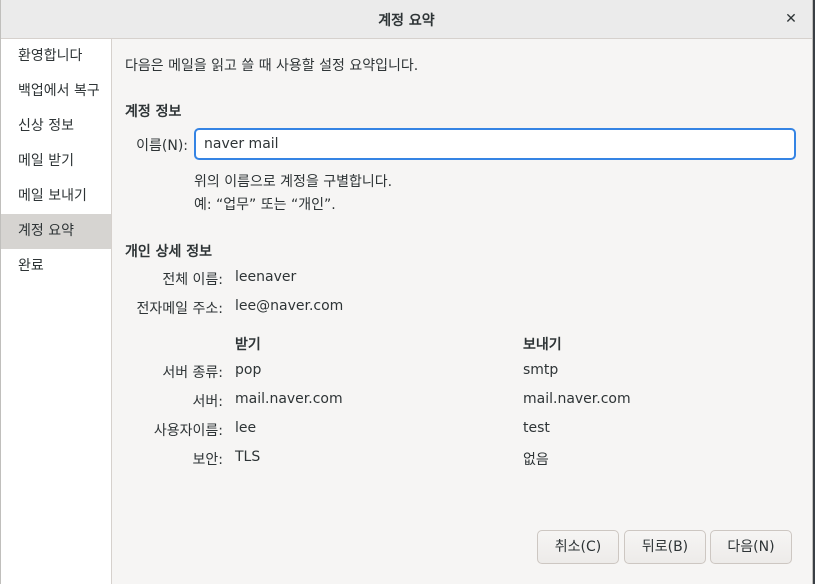 This screenshot has height=584, width=815. What do you see at coordinates (56, 196) in the screenshot?
I see `sidebar-item-sending-email: 메일 보내기` at bounding box center [56, 196].